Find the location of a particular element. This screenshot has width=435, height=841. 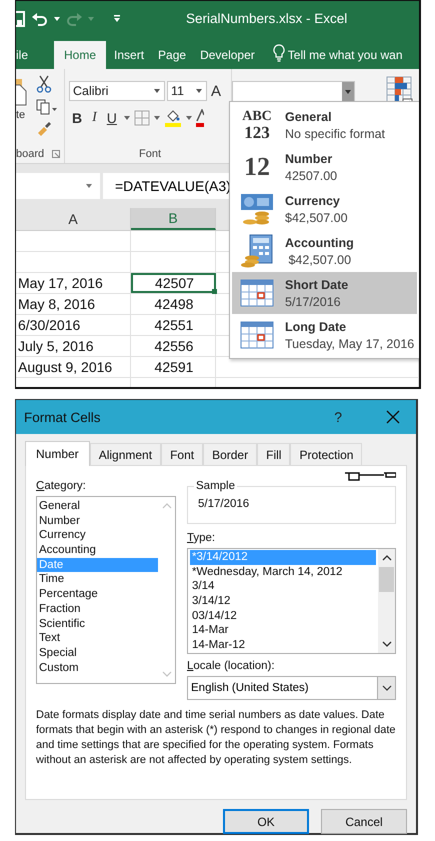

dialog-tab: Alignment is located at coordinates (126, 454).